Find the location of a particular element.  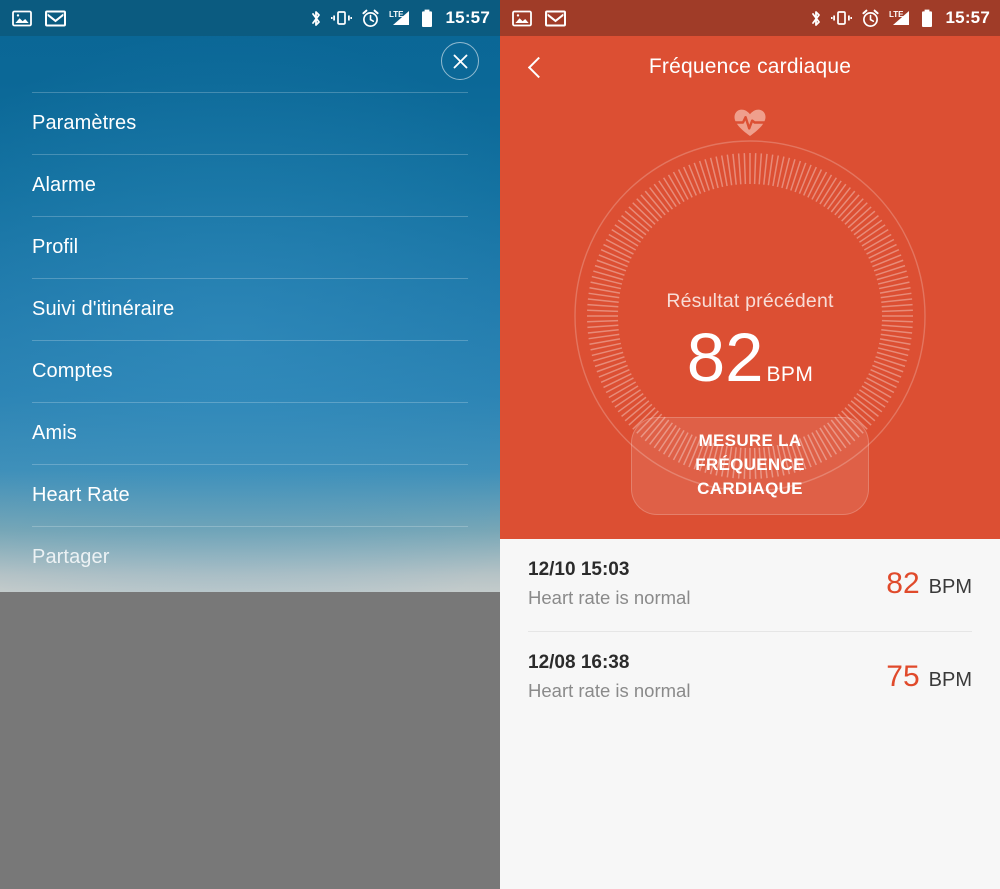

drawer-item-5: Comptes is located at coordinates (250, 371).